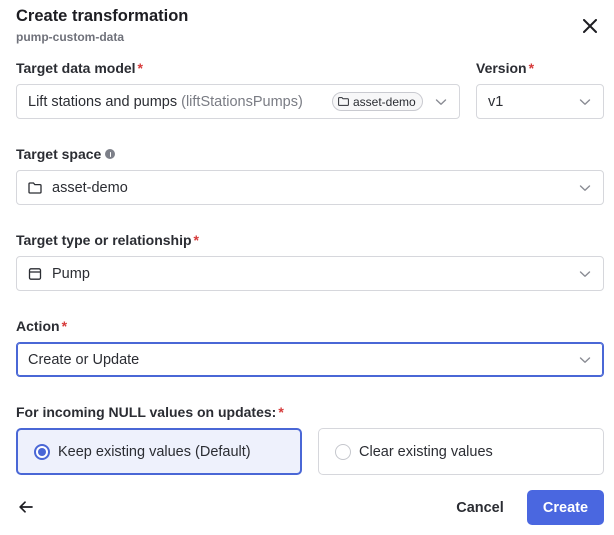 The width and height of the screenshot is (614, 535). What do you see at coordinates (426, 451) in the screenshot?
I see `clear-existing-values-label: Clear existing values` at bounding box center [426, 451].